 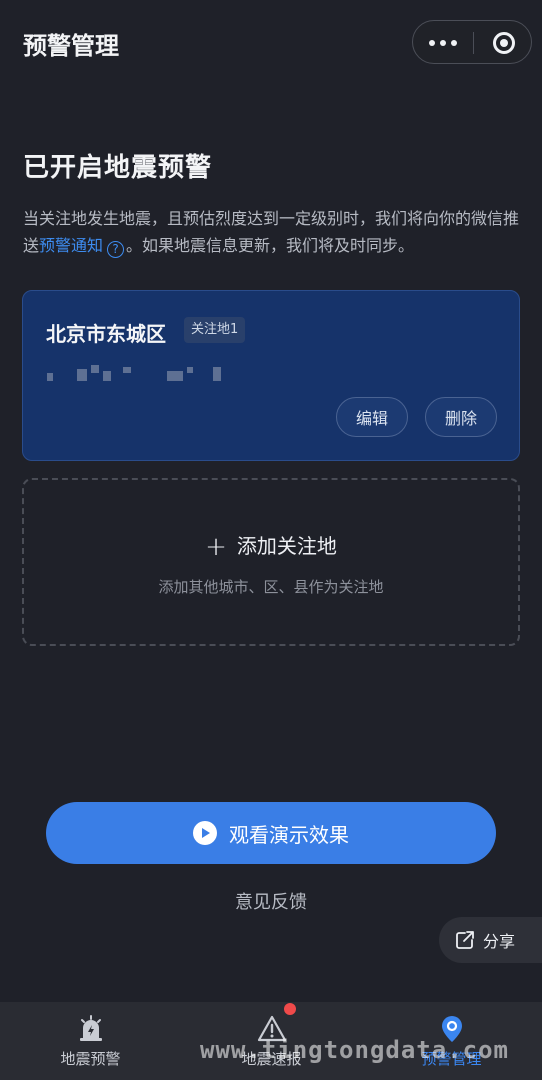 What do you see at coordinates (91, 1028) in the screenshot?
I see `siren-icon` at bounding box center [91, 1028].